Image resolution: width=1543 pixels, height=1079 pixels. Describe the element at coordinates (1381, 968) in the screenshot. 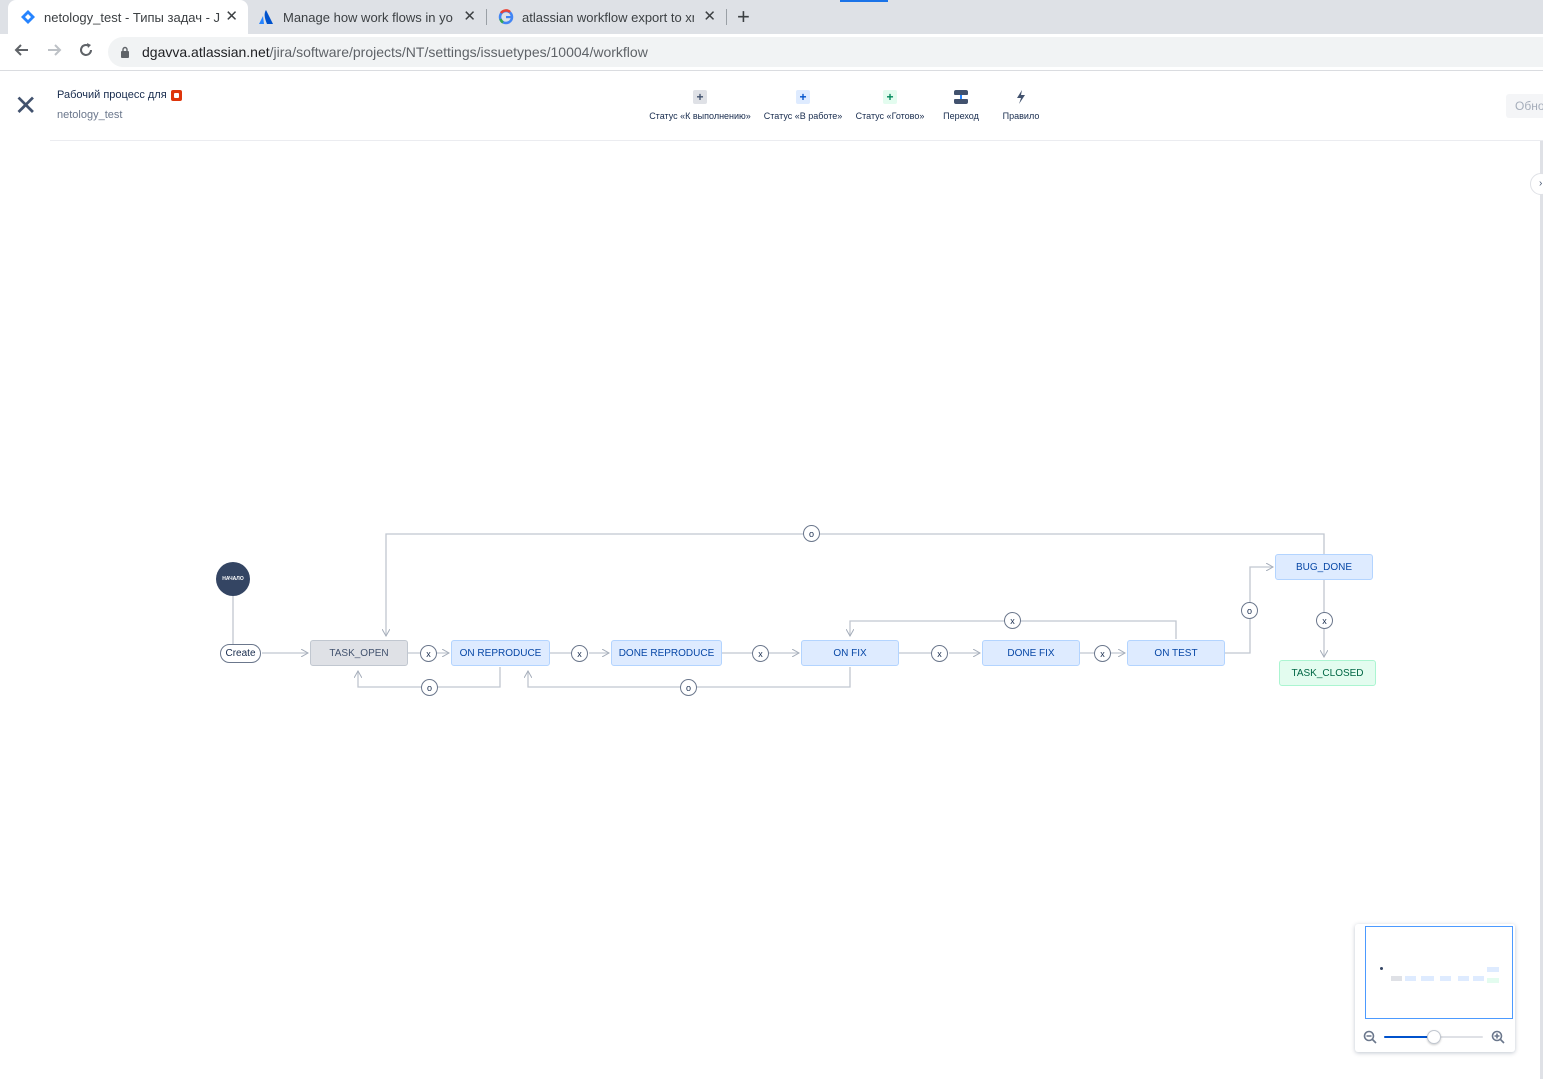

I see `minimap-start-node` at that location.